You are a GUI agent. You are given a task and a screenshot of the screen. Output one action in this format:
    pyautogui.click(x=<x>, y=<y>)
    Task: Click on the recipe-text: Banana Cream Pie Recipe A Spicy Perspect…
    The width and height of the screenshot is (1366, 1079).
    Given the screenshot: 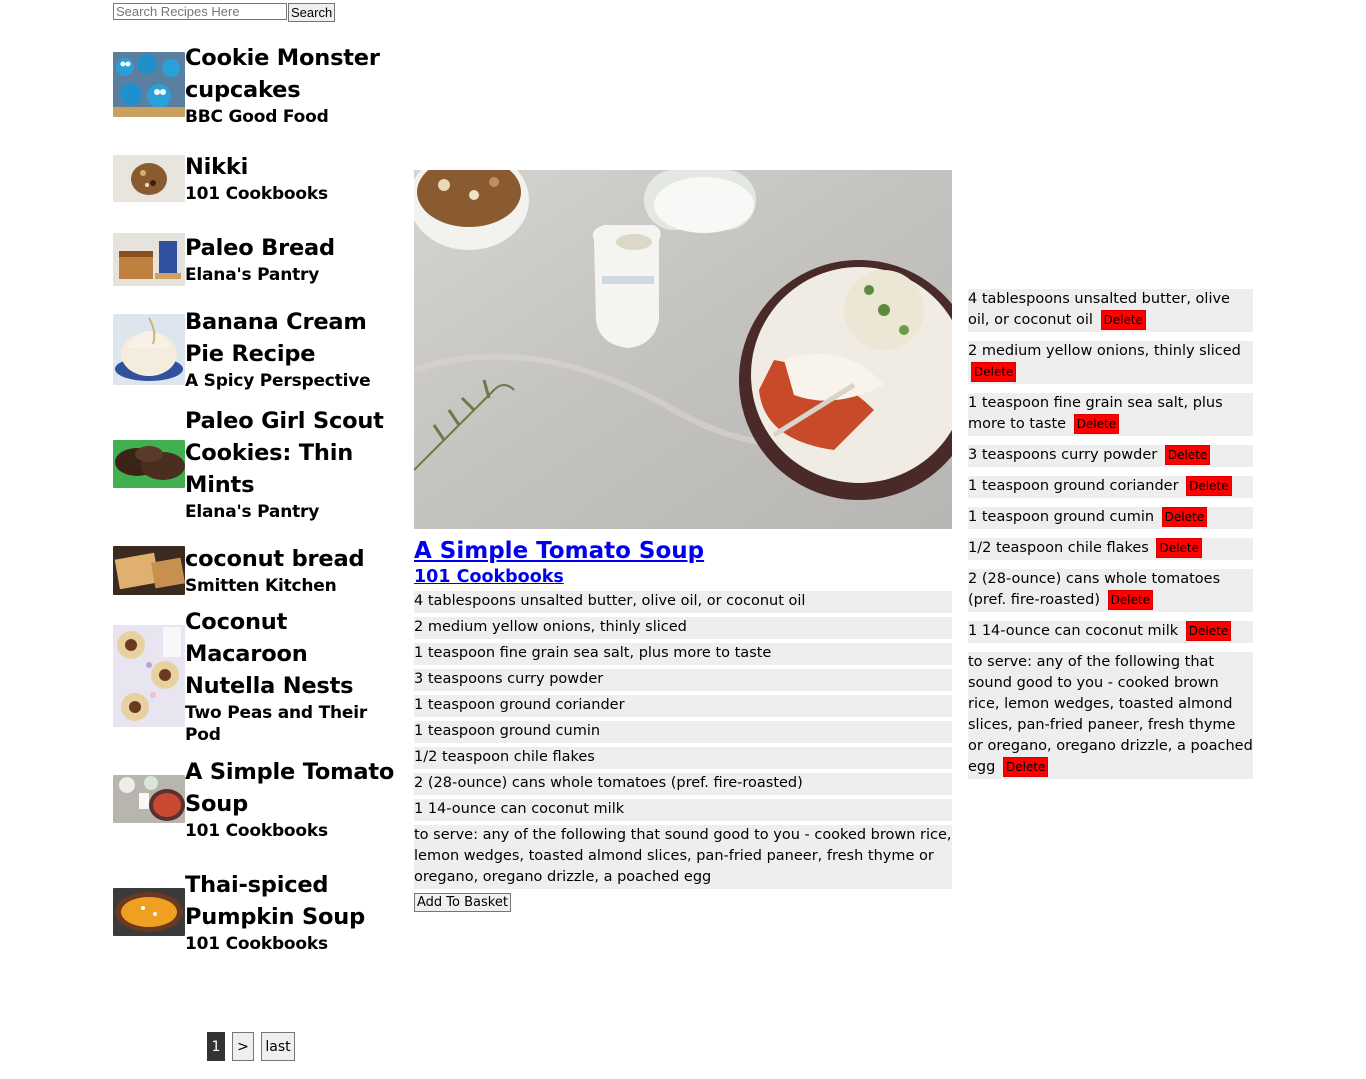 What is the action you would take?
    pyautogui.click(x=291, y=349)
    